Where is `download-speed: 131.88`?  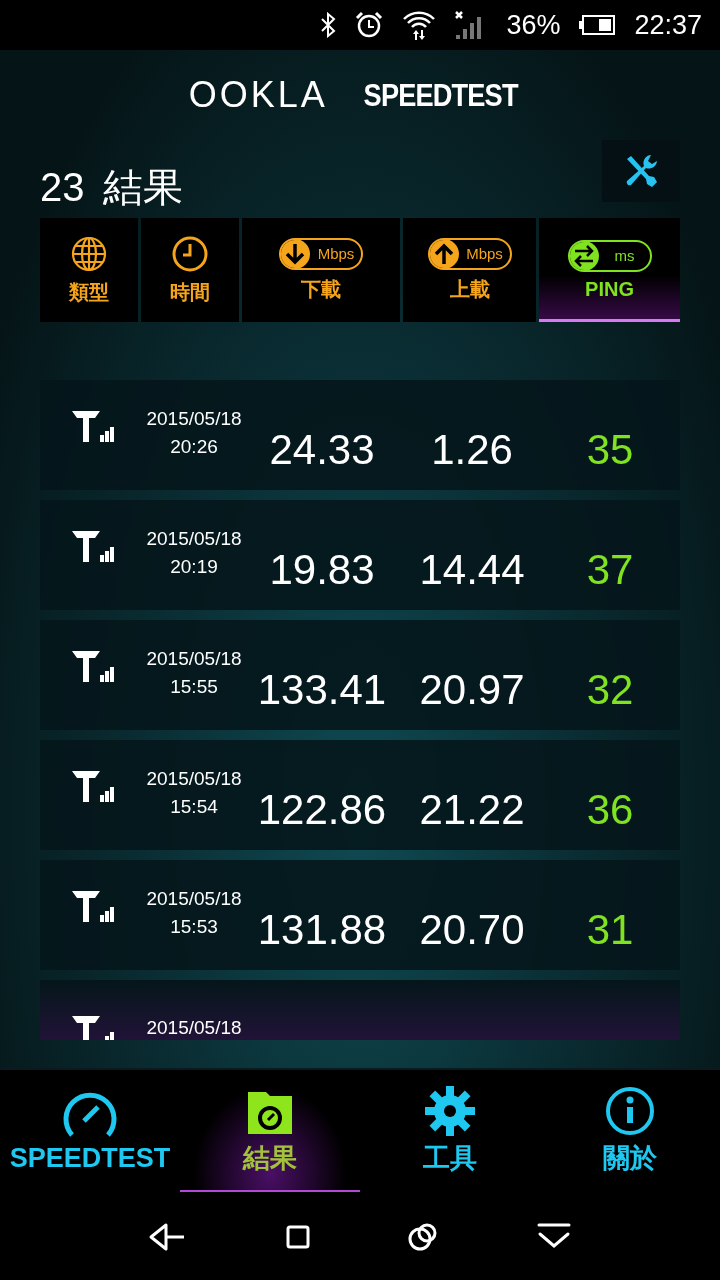
download-speed: 131.88 is located at coordinates (322, 930).